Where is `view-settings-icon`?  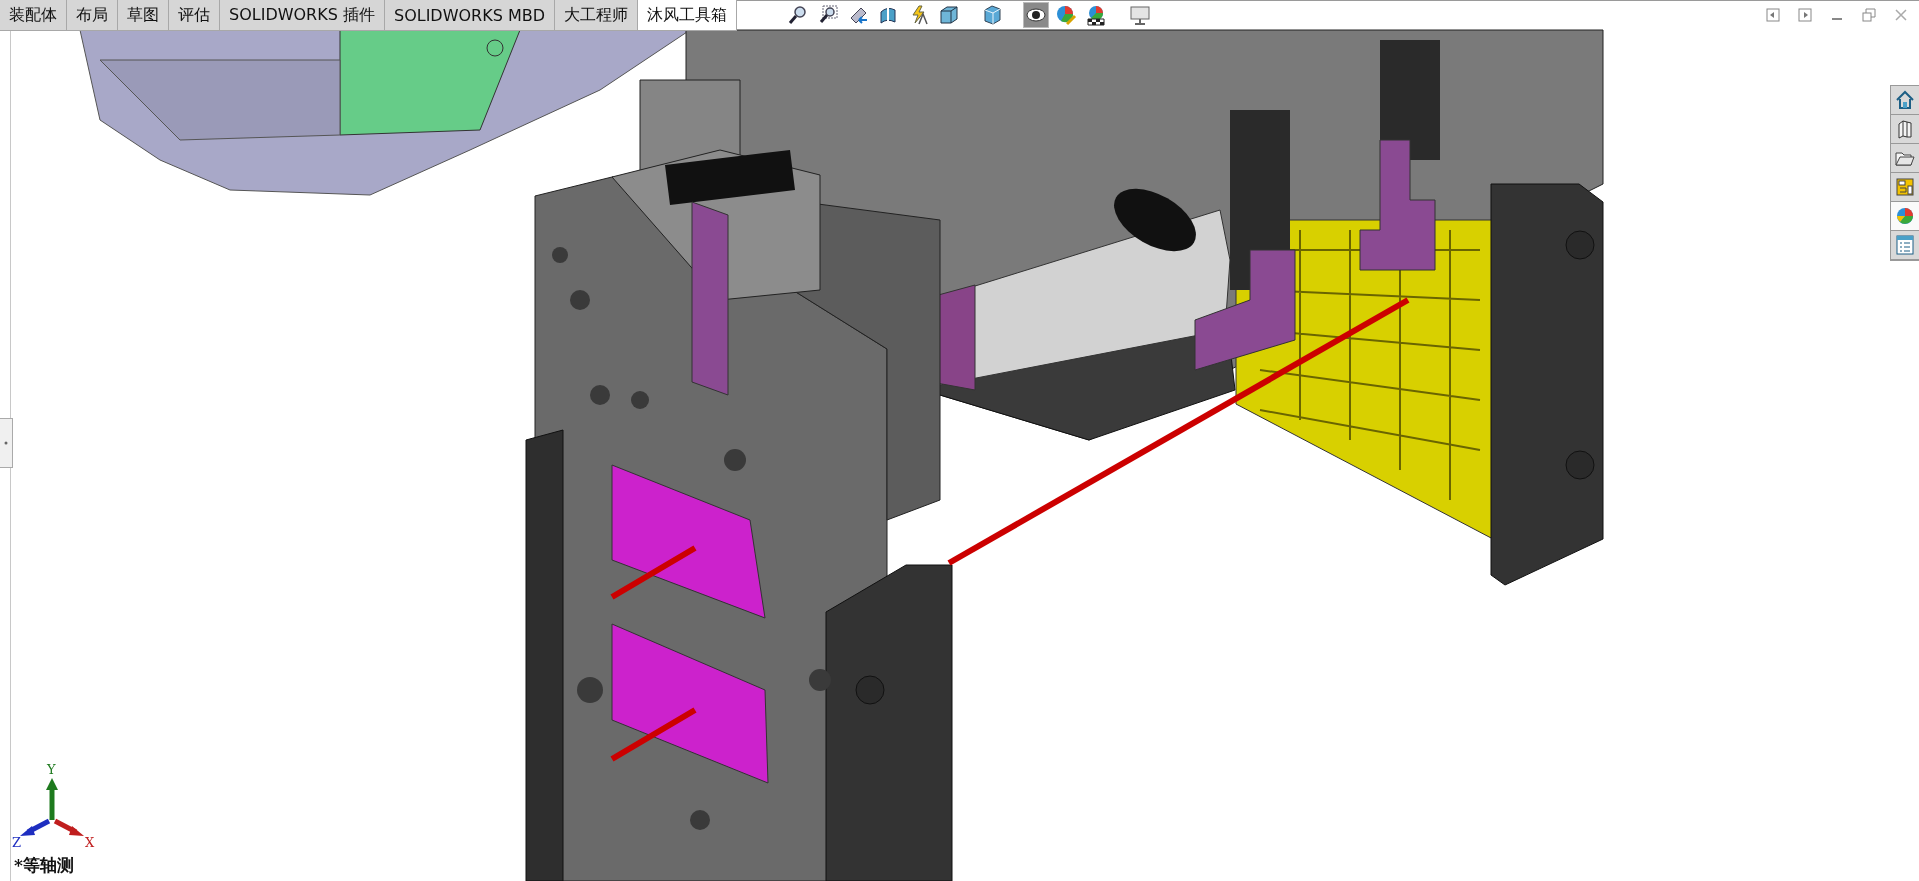
view-settings-icon is located at coordinates (1140, 15).